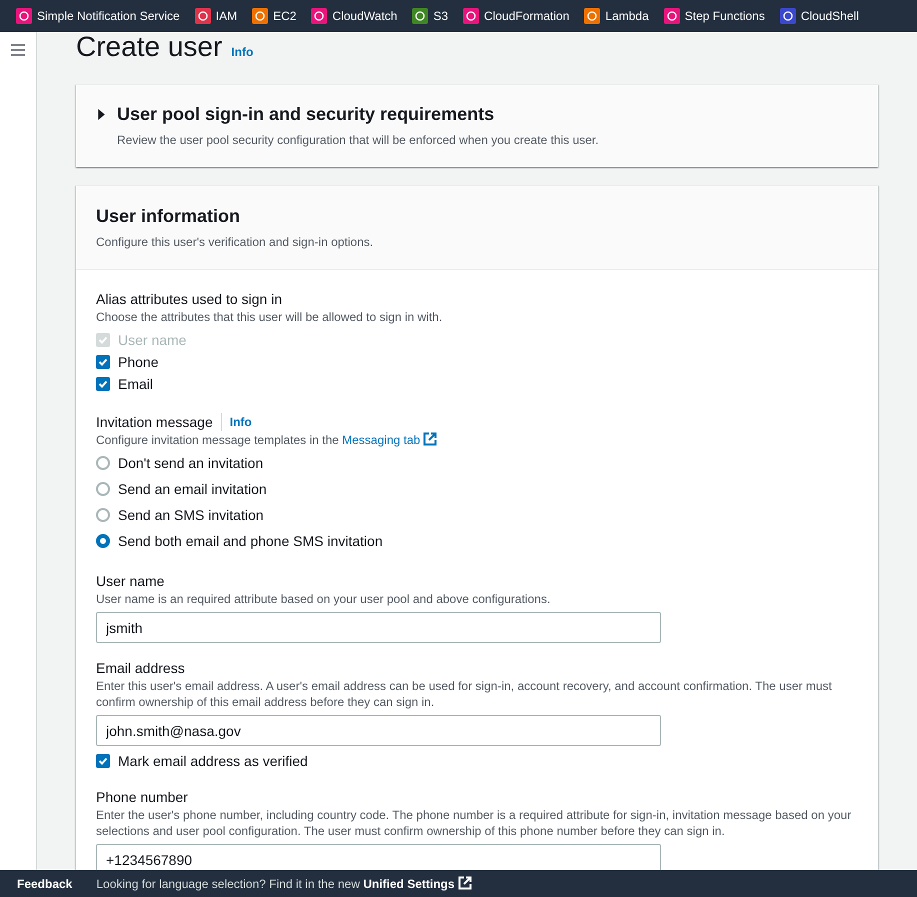  Describe the element at coordinates (142, 797) in the screenshot. I see `field-label: Phone number` at that location.